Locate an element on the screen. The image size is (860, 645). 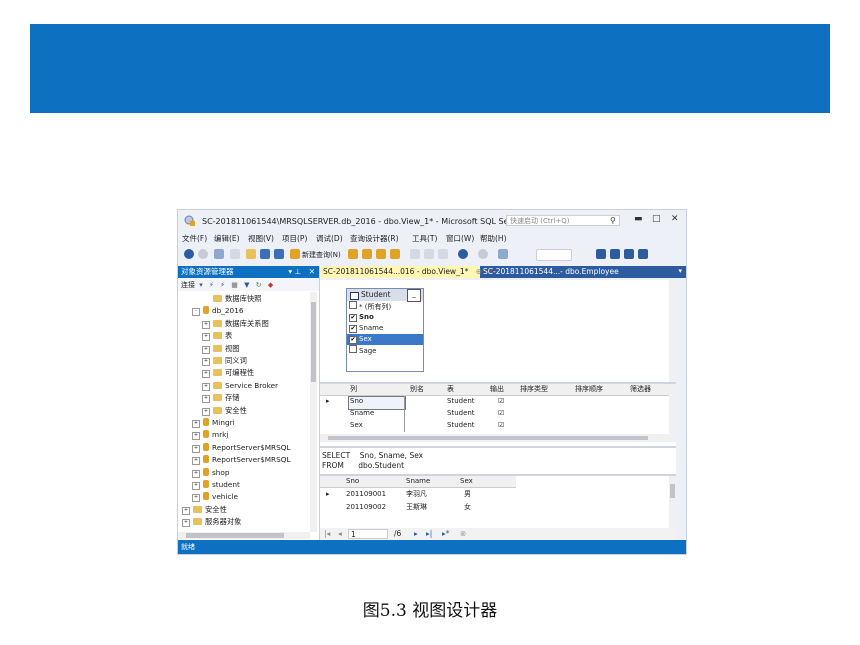
quick-launch-input: 快速启动 (Ctrl+Q) is located at coordinates (563, 220).